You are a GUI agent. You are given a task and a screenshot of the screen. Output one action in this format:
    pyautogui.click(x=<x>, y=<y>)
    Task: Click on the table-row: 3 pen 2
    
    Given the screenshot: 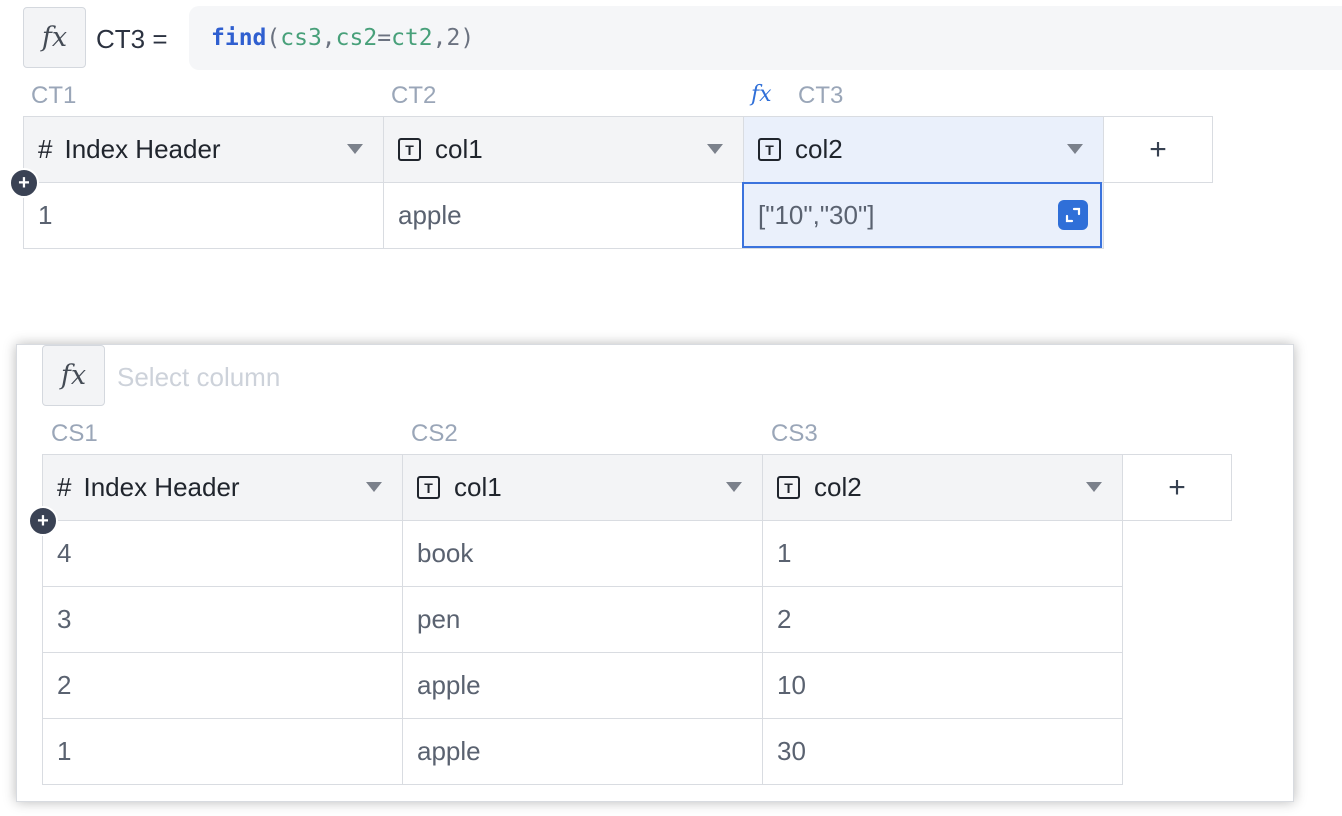 What is the action you would take?
    pyautogui.click(x=637, y=619)
    